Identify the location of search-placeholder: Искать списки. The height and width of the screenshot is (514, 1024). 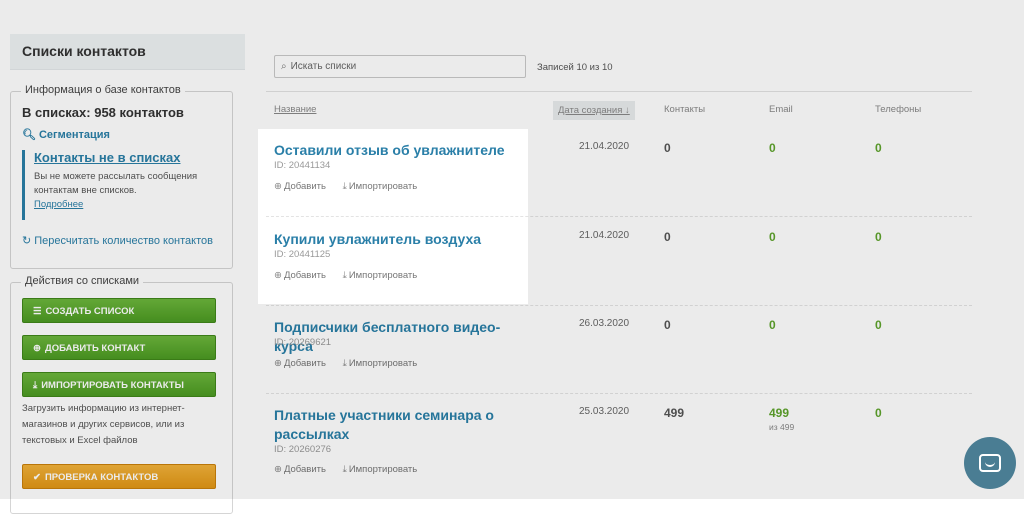
(323, 66).